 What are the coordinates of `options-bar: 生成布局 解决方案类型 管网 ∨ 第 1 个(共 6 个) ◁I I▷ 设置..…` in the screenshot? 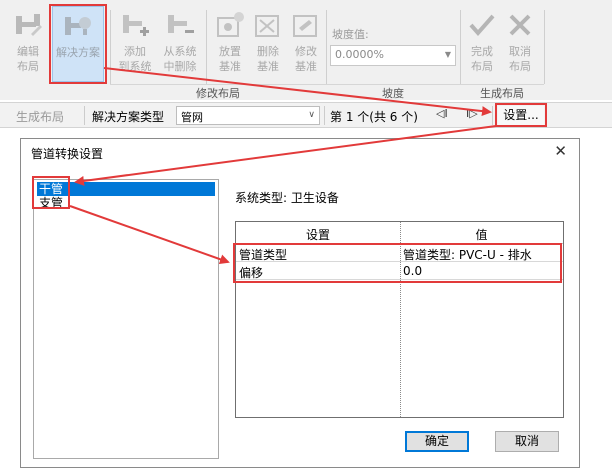 It's located at (306, 115).